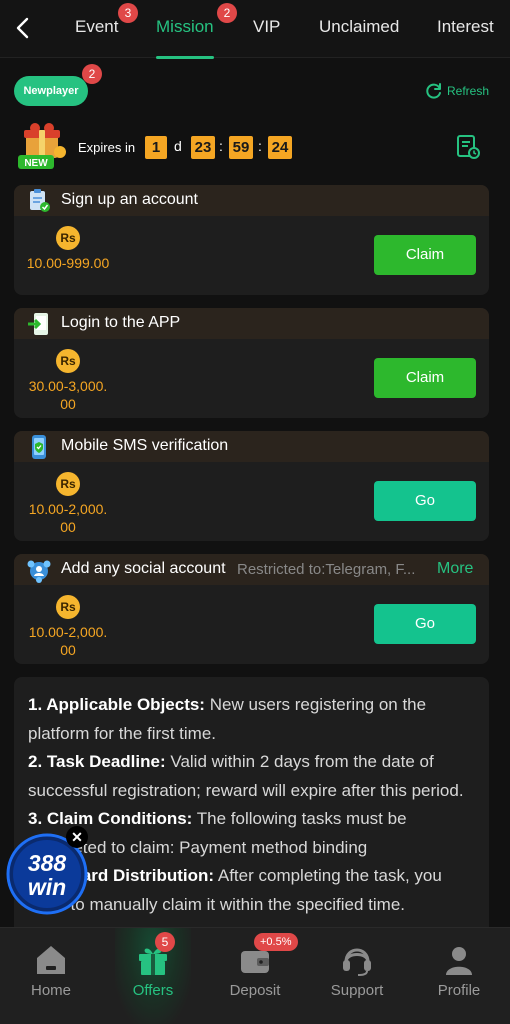  What do you see at coordinates (39, 447) in the screenshot?
I see `phone-verify-icon` at bounding box center [39, 447].